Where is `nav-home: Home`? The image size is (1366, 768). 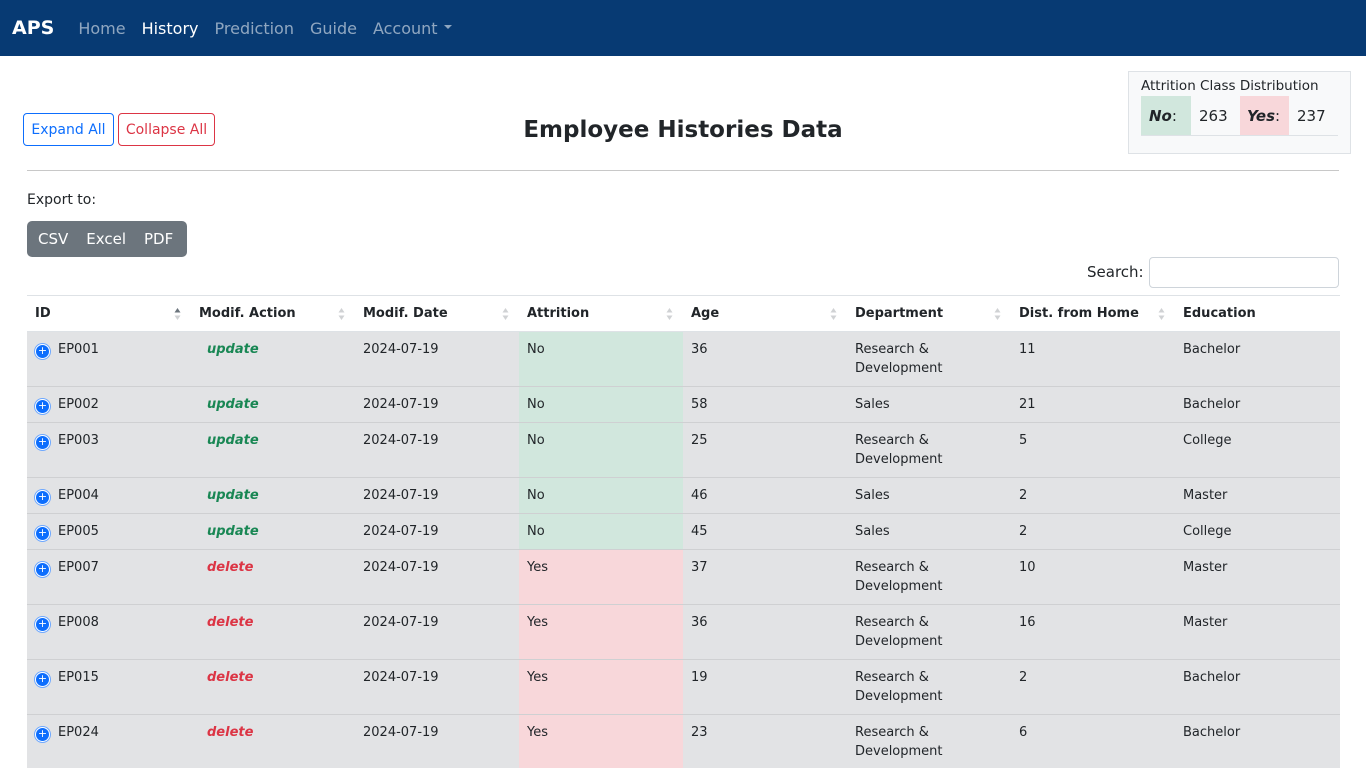
nav-home: Home is located at coordinates (101, 28).